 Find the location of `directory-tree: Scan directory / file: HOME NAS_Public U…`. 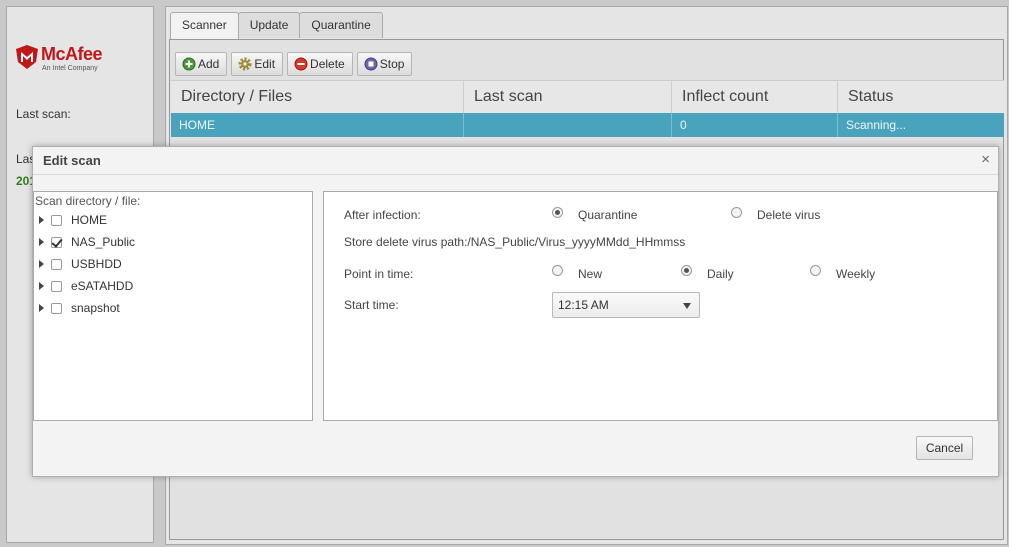

directory-tree: Scan directory / file: HOME NAS_Public U… is located at coordinates (173, 306).